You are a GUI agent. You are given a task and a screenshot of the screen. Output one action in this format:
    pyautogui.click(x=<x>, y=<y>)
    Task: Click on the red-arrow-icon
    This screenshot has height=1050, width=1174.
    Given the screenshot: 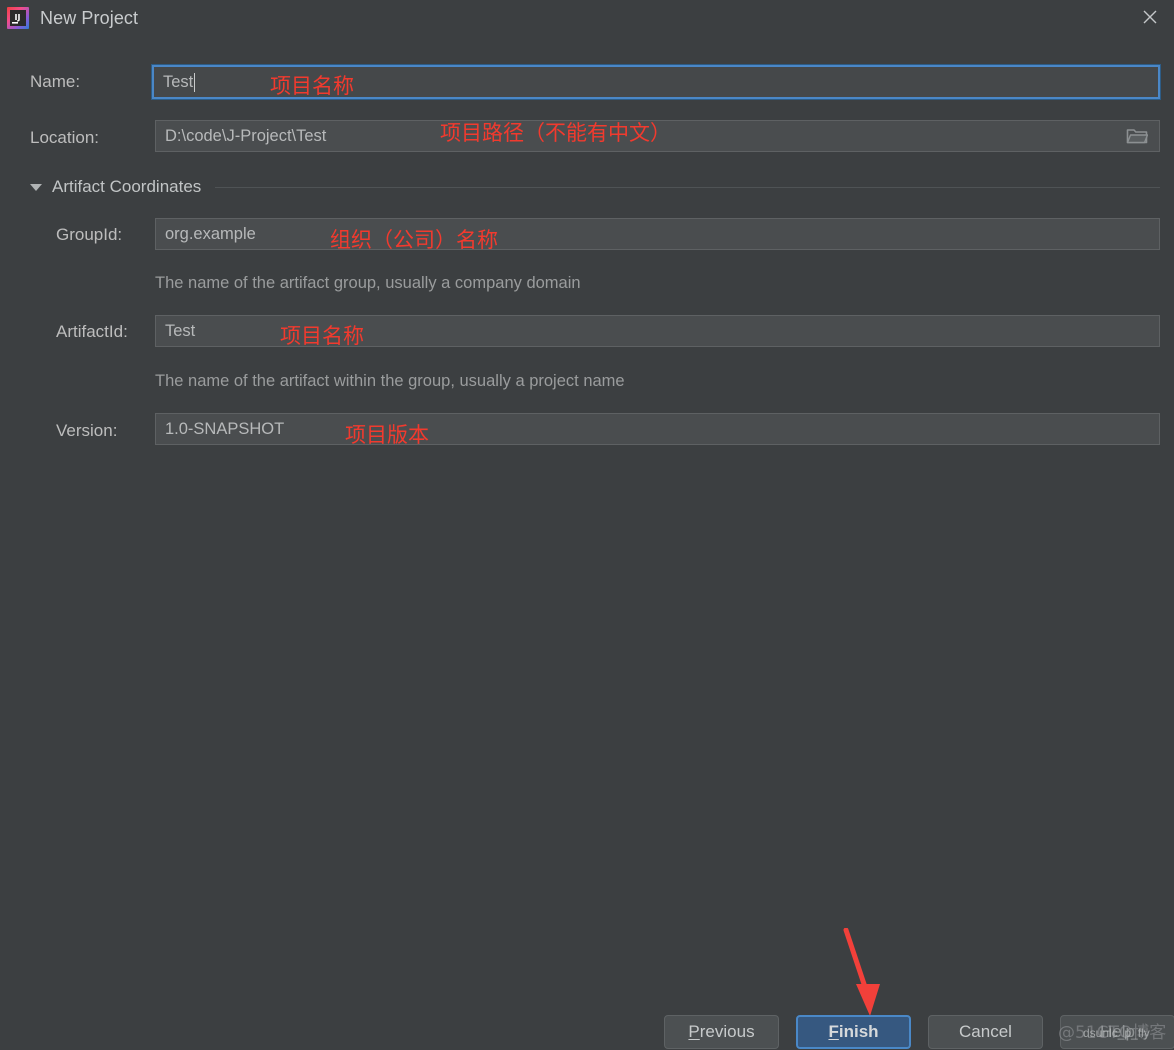 What is the action you would take?
    pyautogui.click(x=865, y=975)
    